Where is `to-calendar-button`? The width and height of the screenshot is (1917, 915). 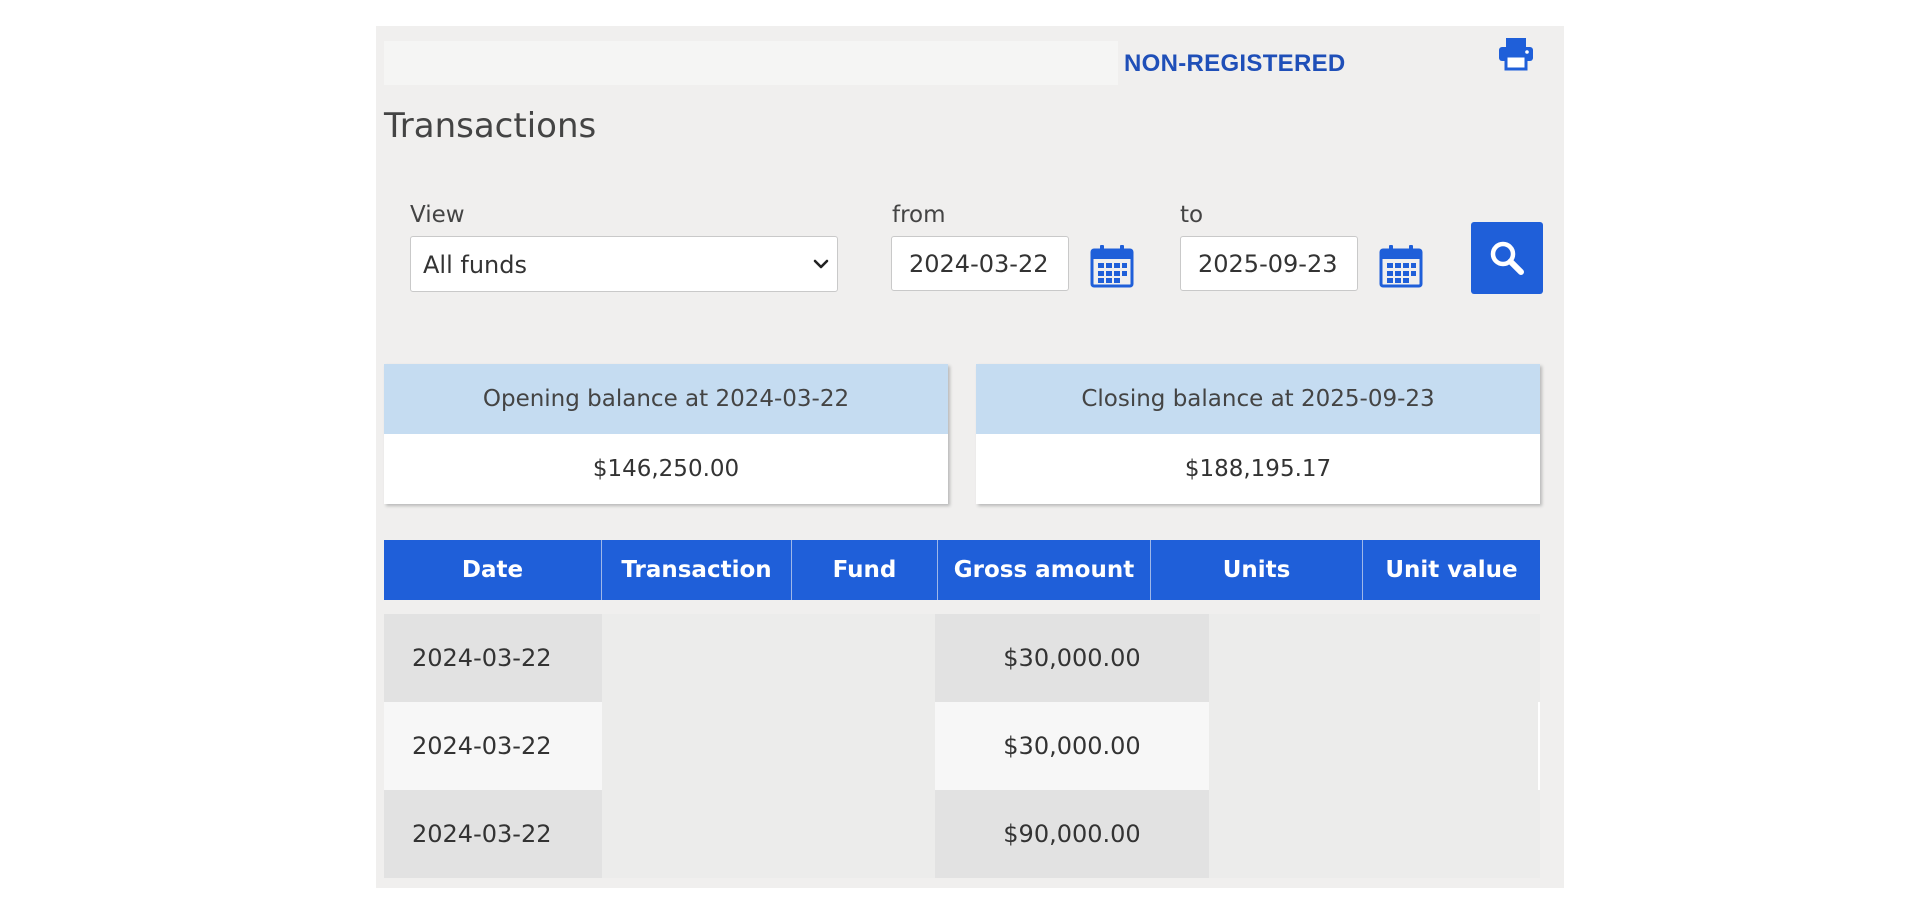
to-calendar-button is located at coordinates (1401, 266).